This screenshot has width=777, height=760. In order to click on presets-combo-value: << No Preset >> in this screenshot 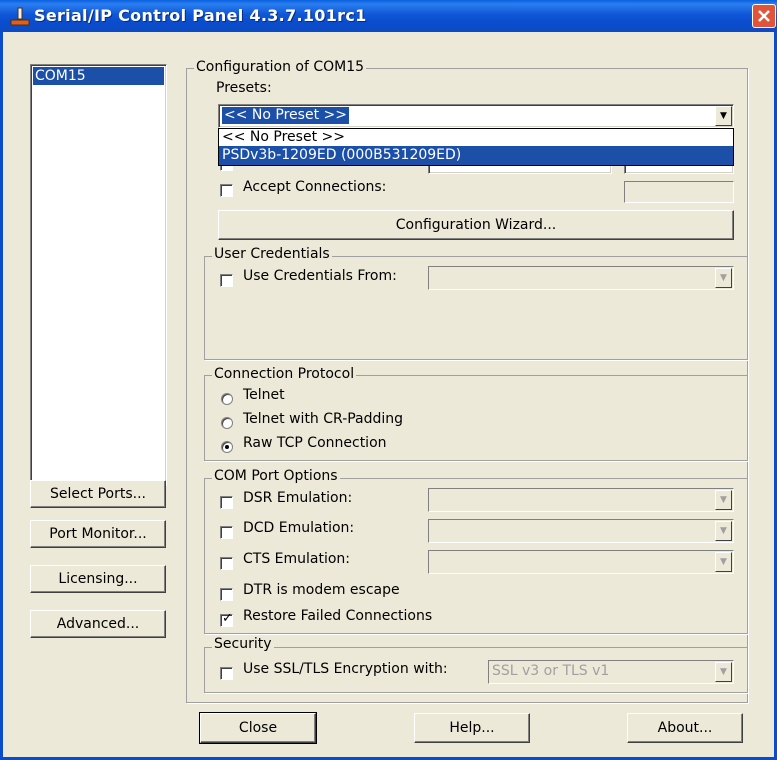, I will do `click(285, 115)`.